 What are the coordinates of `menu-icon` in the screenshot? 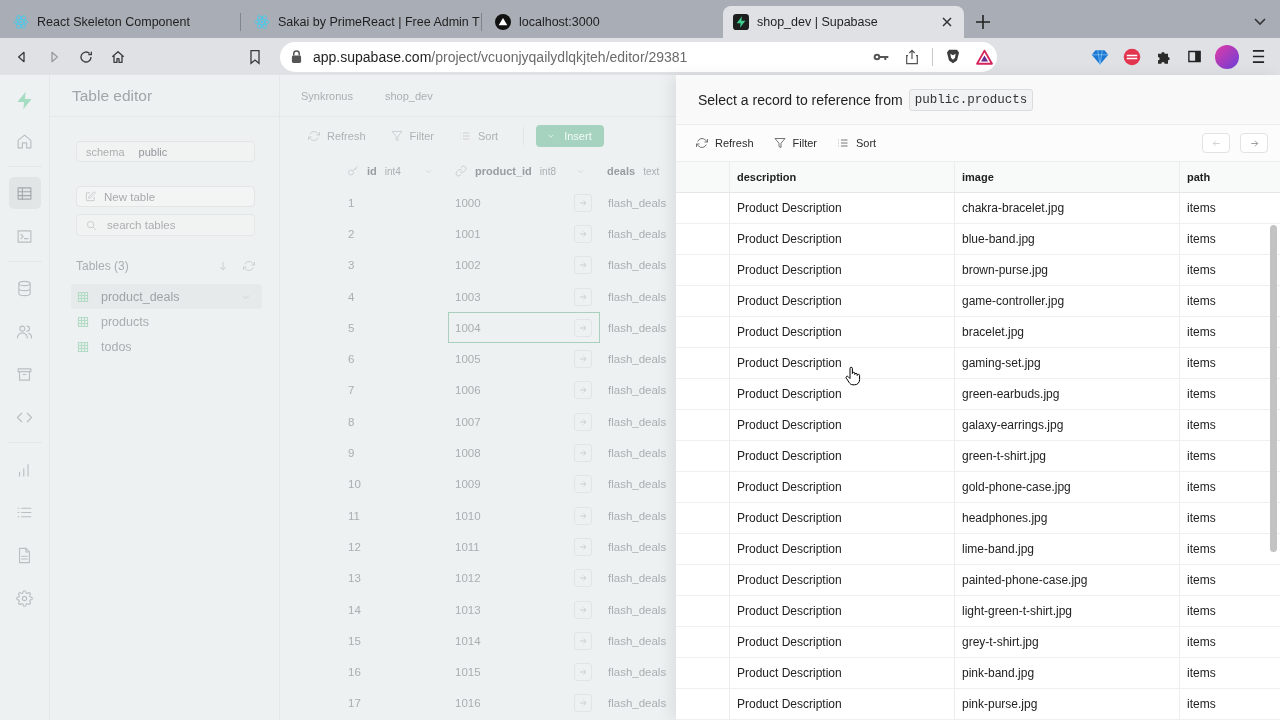 It's located at (1258, 56).